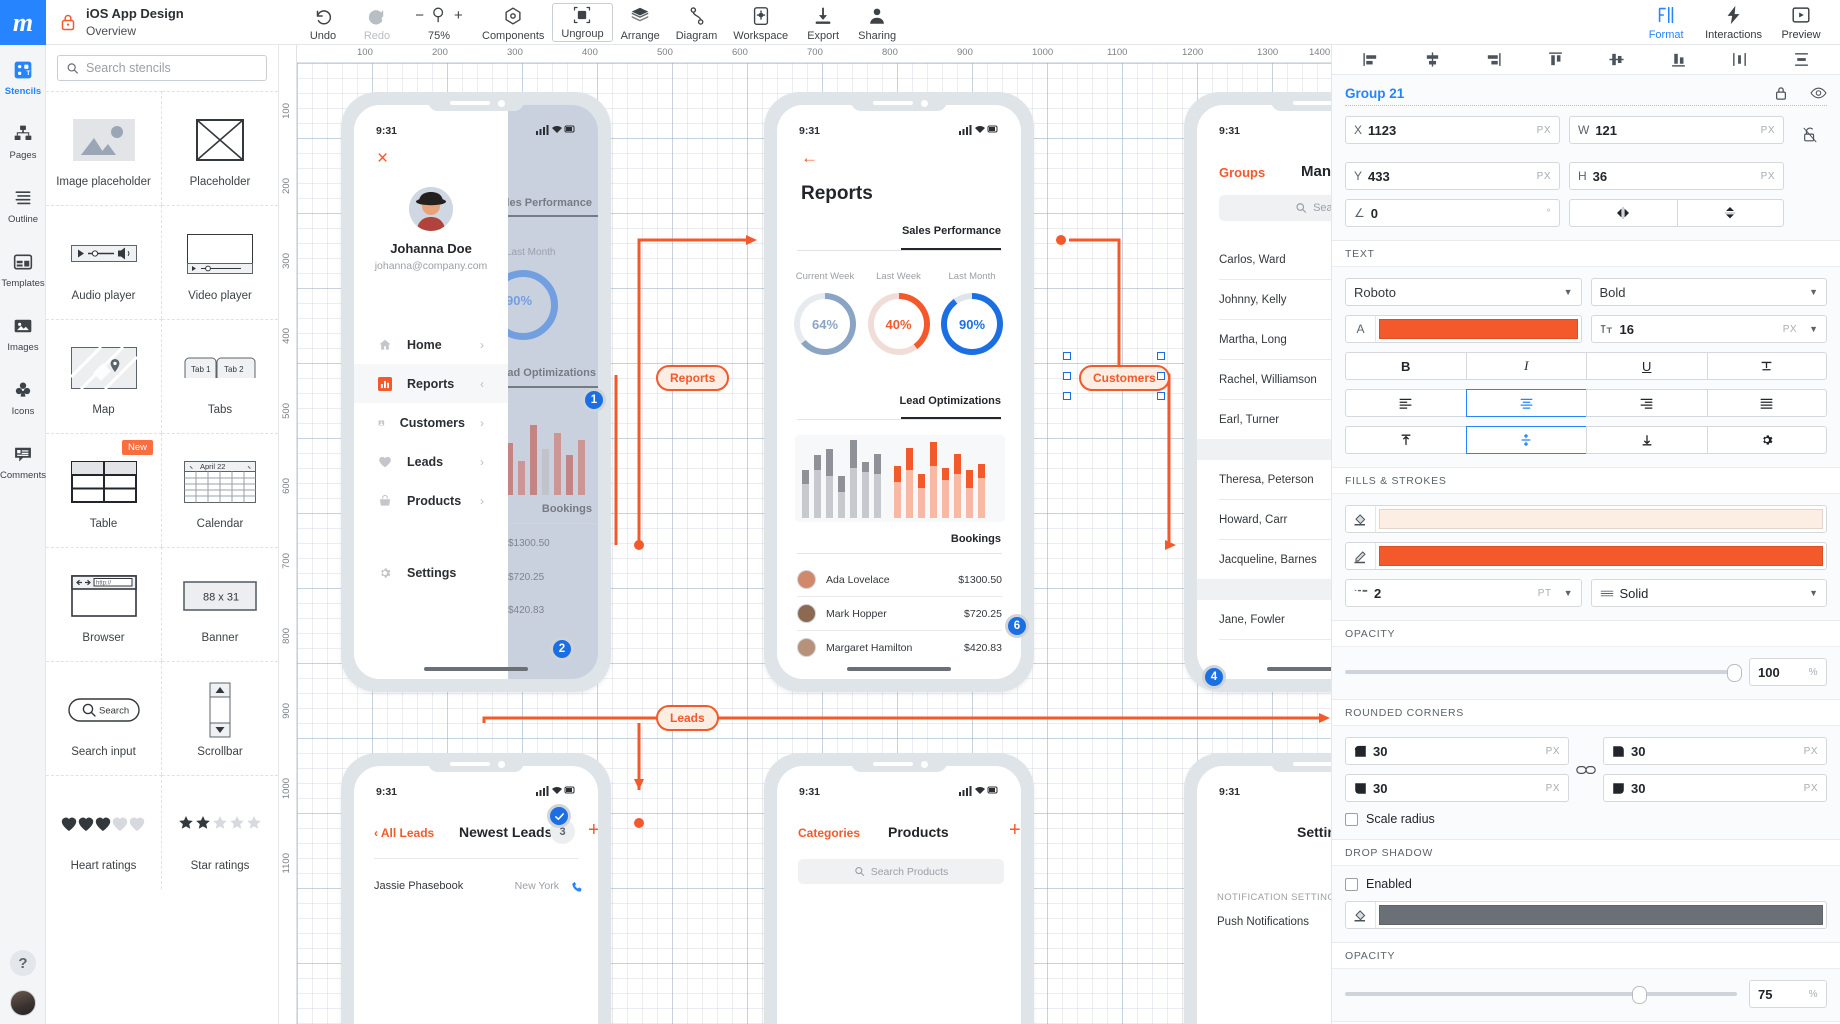 The image size is (1840, 1024). I want to click on tab-lead-optimizations: Lead Optimizations, so click(950, 401).